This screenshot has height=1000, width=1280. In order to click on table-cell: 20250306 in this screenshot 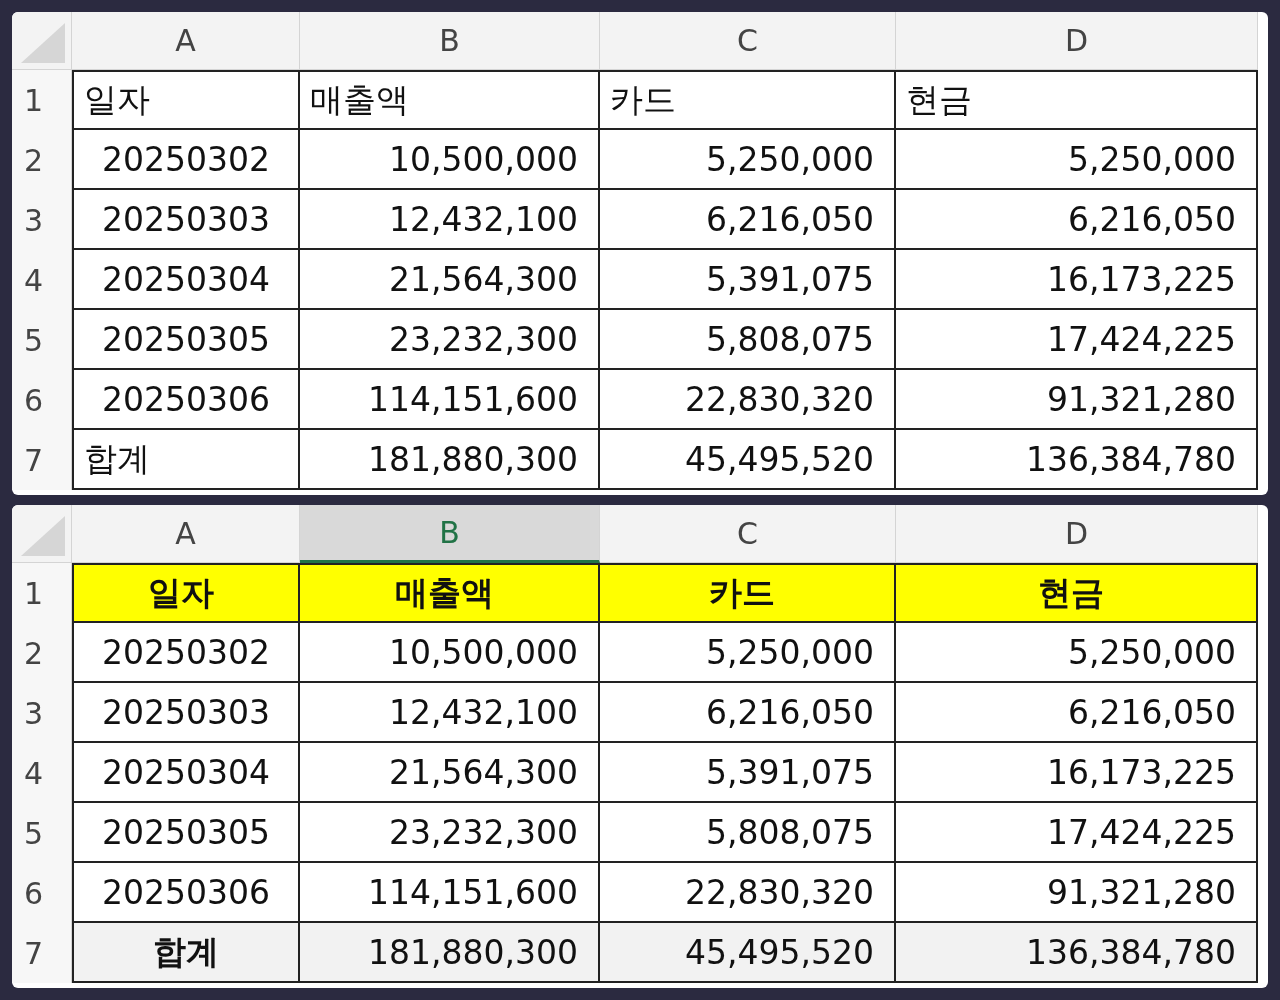, I will do `click(186, 400)`.